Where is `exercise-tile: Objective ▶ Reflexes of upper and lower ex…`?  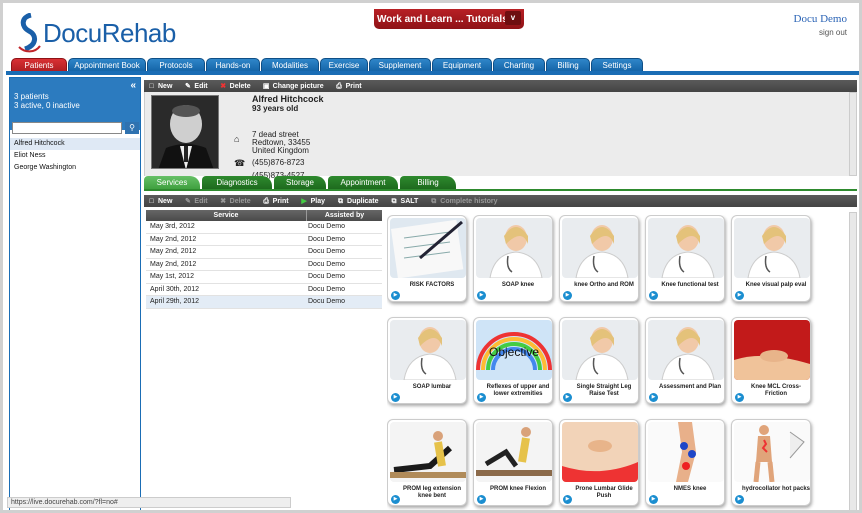 exercise-tile: Objective ▶ Reflexes of upper and lower ex… is located at coordinates (513, 360).